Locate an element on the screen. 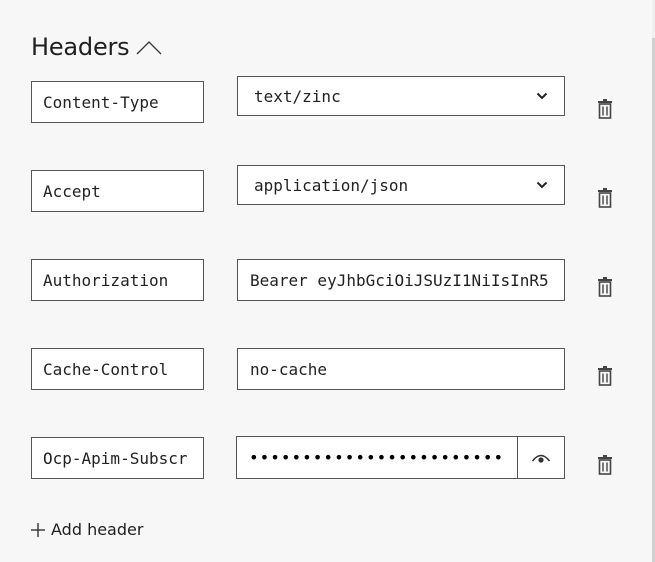 Image resolution: width=655 pixels, height=562 pixels. header-value-select: text/zinc is located at coordinates (401, 96).